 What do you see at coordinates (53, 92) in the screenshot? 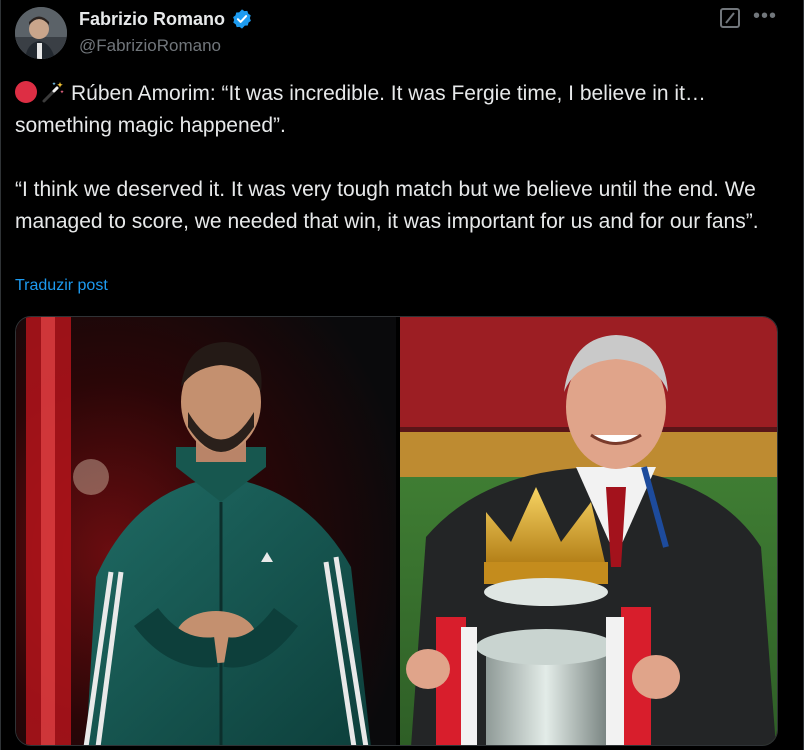
I see `magic-wand-emoji-icon` at bounding box center [53, 92].